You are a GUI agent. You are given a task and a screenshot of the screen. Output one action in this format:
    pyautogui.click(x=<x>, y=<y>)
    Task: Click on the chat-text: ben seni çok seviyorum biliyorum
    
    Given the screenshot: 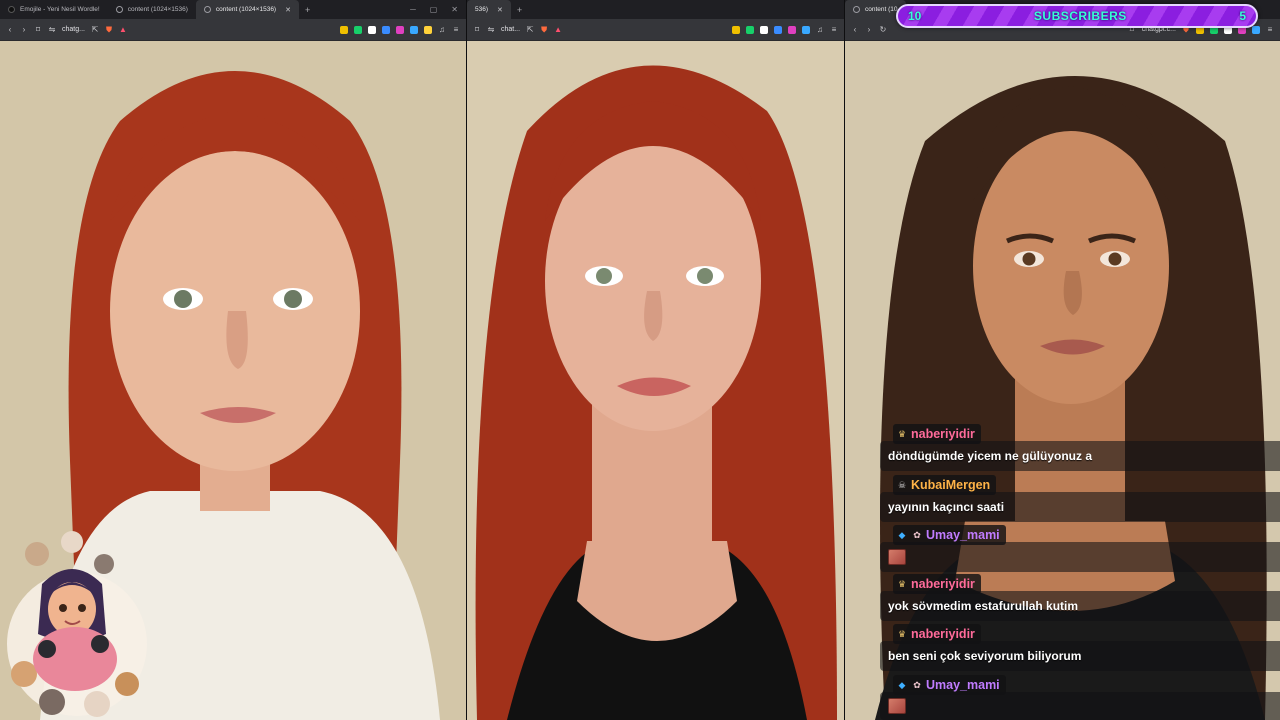 What is the action you would take?
    pyautogui.click(x=1080, y=656)
    